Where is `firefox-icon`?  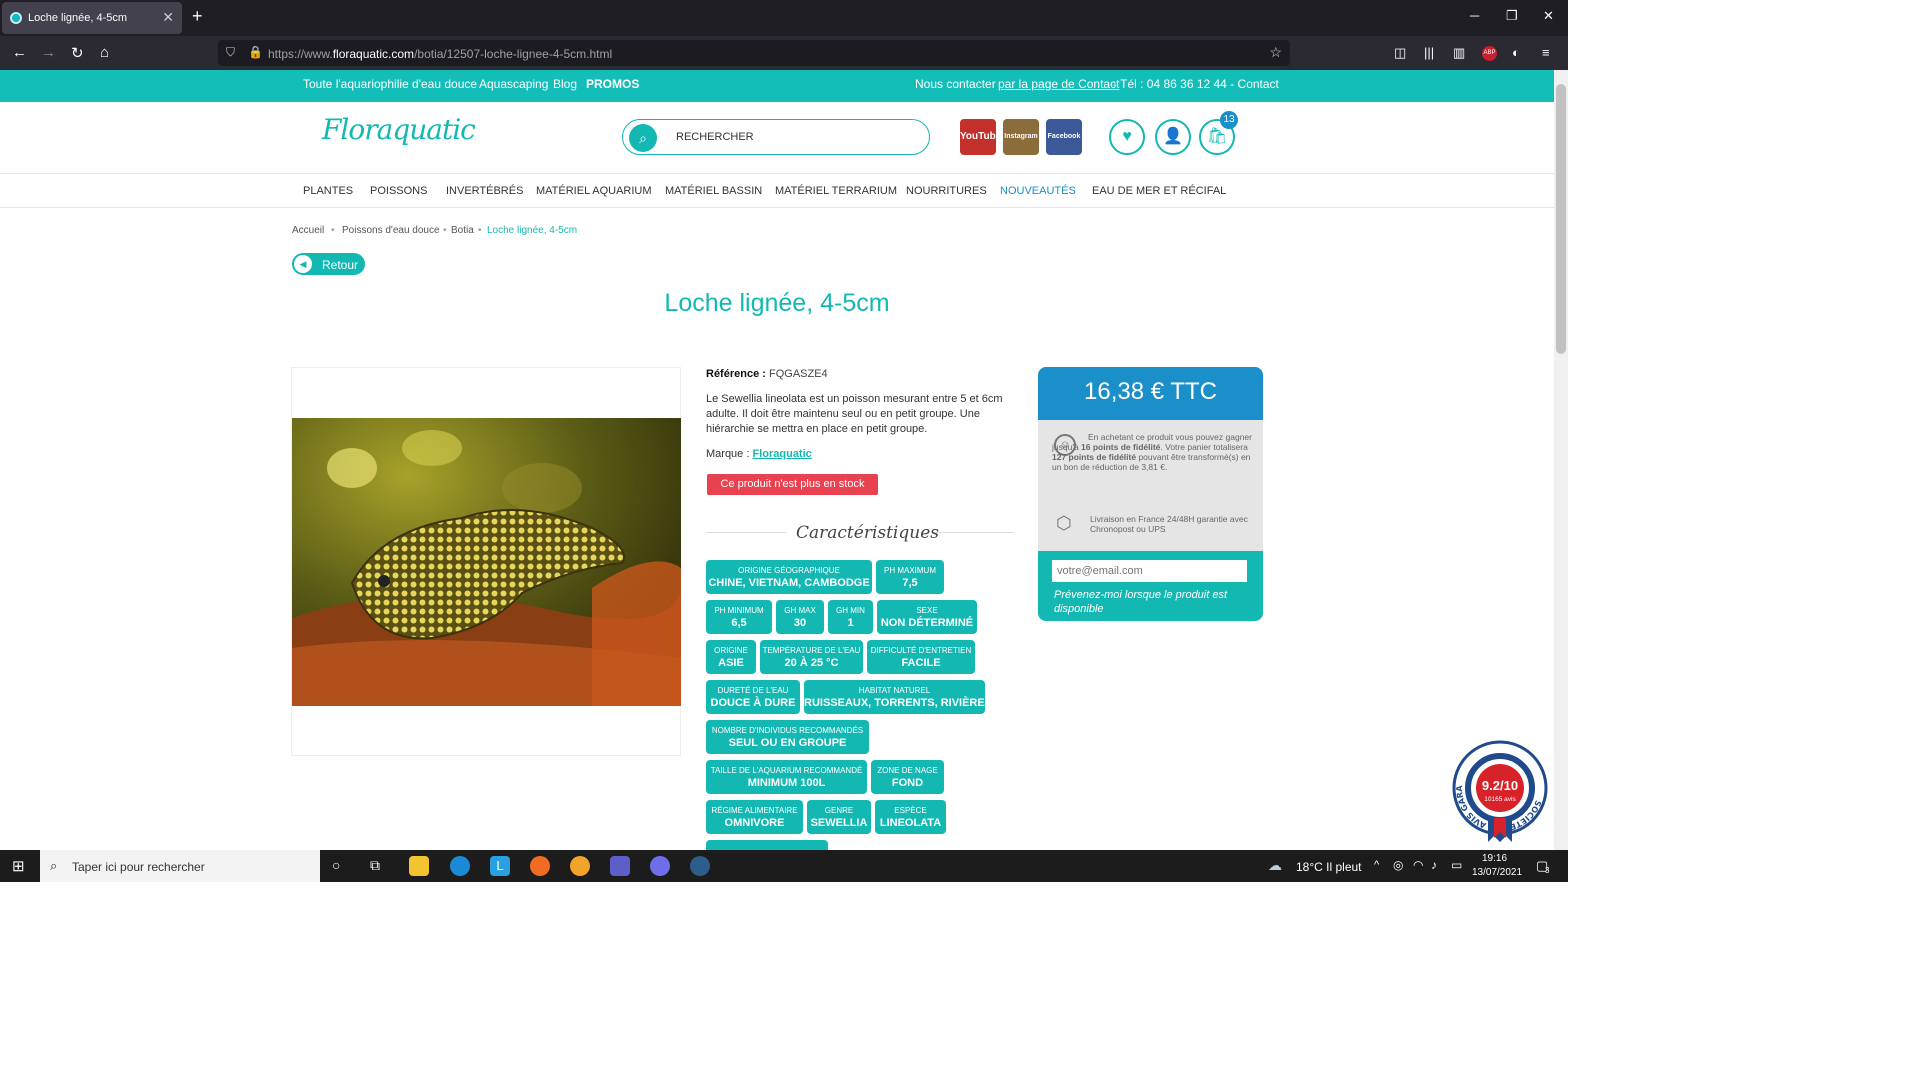 firefox-icon is located at coordinates (540, 866).